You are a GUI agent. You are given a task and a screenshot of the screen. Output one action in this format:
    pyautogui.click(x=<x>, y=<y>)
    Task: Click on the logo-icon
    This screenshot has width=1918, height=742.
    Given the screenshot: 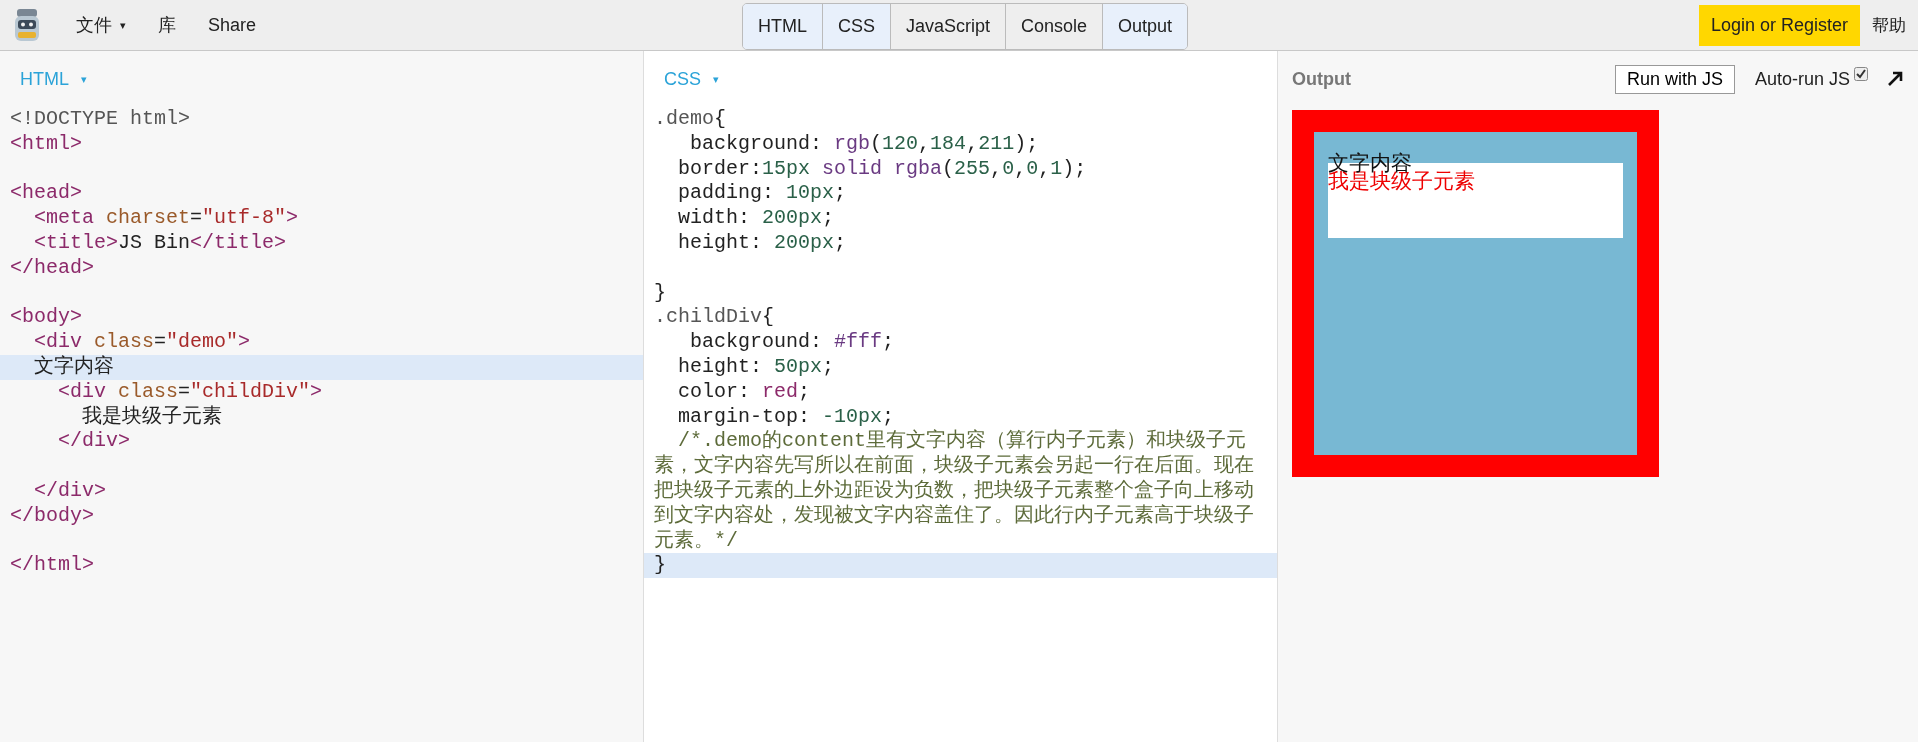 What is the action you would take?
    pyautogui.click(x=27, y=25)
    